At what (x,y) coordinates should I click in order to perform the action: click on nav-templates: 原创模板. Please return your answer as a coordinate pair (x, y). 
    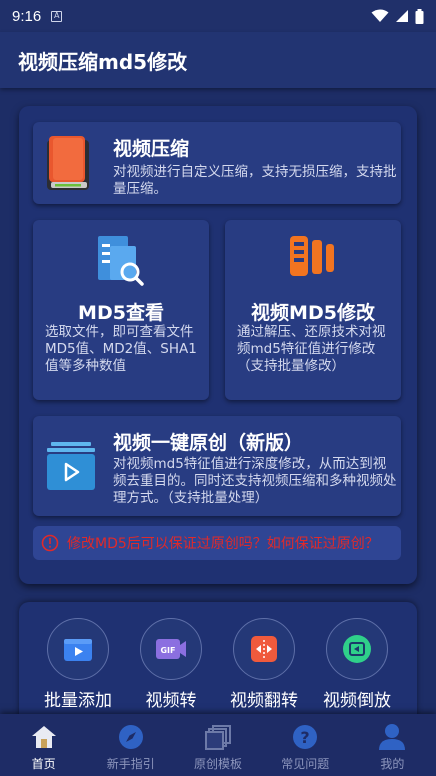
    Looking at the image, I should click on (217, 745).